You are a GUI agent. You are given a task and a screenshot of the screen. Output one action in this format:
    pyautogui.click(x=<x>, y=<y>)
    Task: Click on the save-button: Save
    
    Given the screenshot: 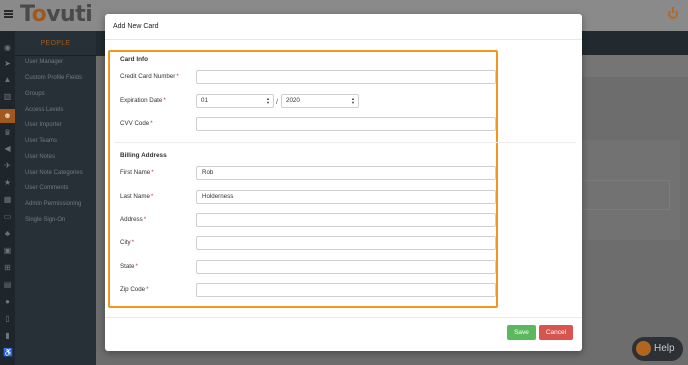 What is the action you would take?
    pyautogui.click(x=521, y=332)
    